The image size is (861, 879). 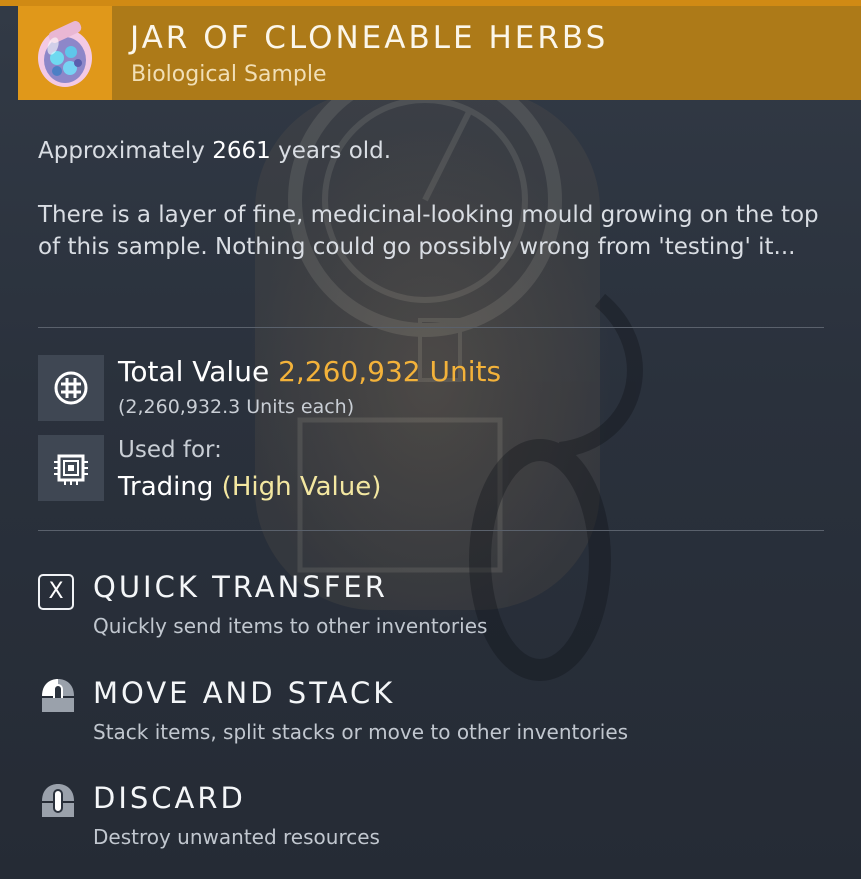 I want to click on divider-bottom, so click(x=431, y=530).